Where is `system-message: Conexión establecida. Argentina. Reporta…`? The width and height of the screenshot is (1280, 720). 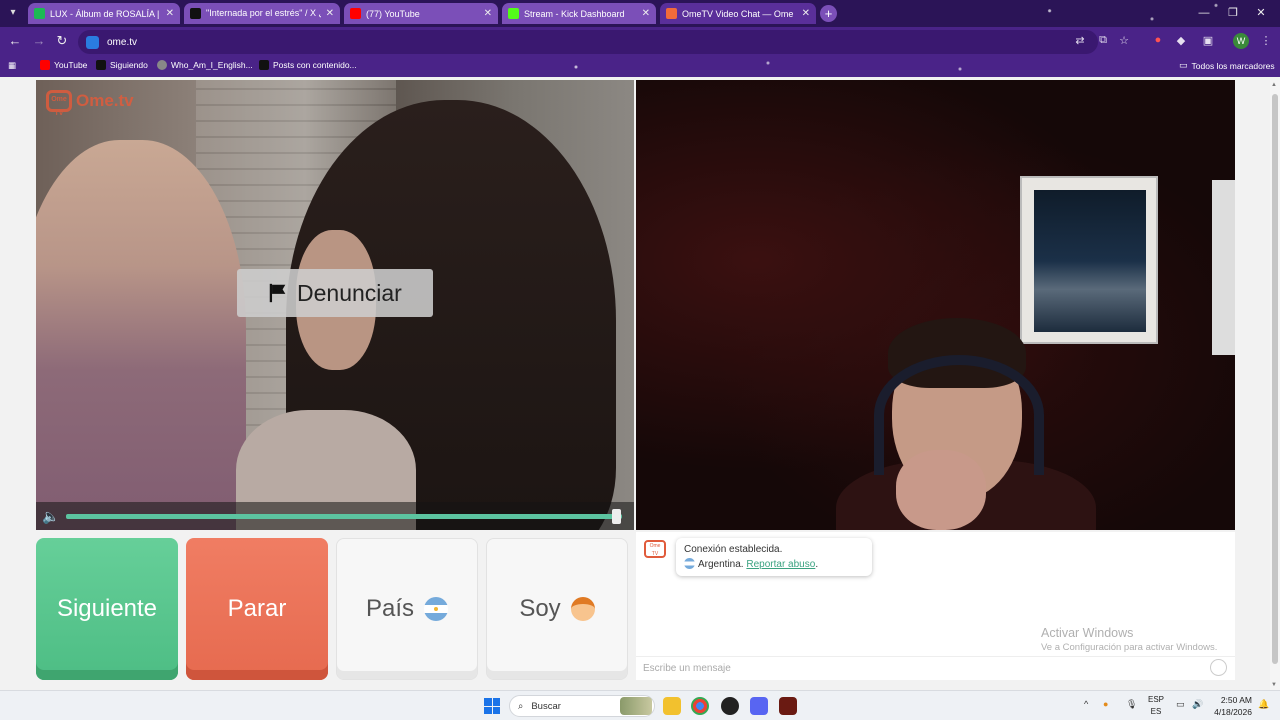
system-message: Conexión establecida. Argentina. Reporta… is located at coordinates (774, 557).